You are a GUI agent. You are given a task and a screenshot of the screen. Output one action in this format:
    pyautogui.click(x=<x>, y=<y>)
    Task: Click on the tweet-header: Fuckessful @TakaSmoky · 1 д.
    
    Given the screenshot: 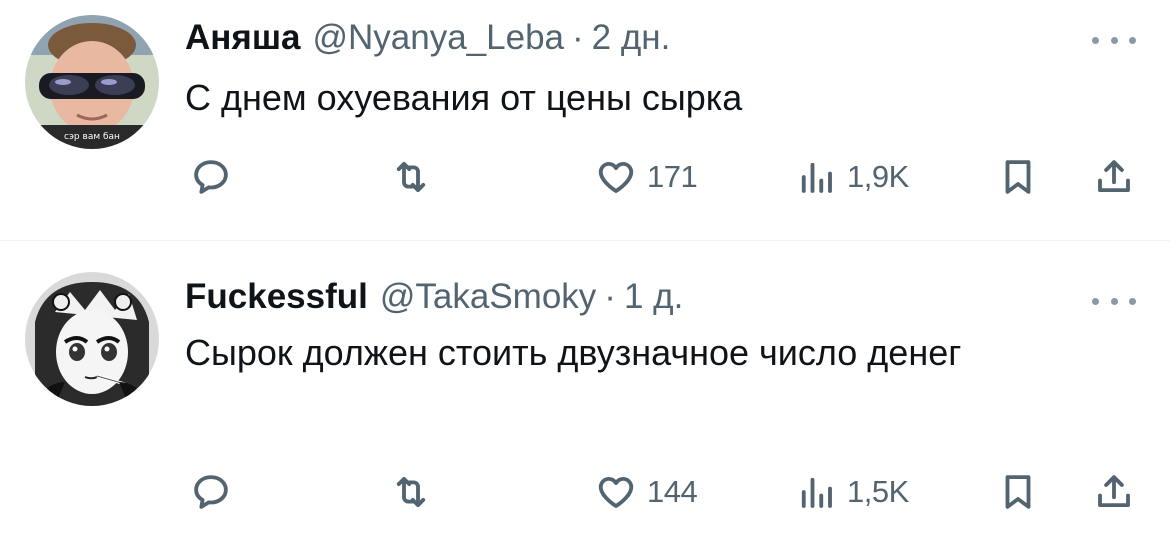 What is the action you would take?
    pyautogui.click(x=434, y=297)
    